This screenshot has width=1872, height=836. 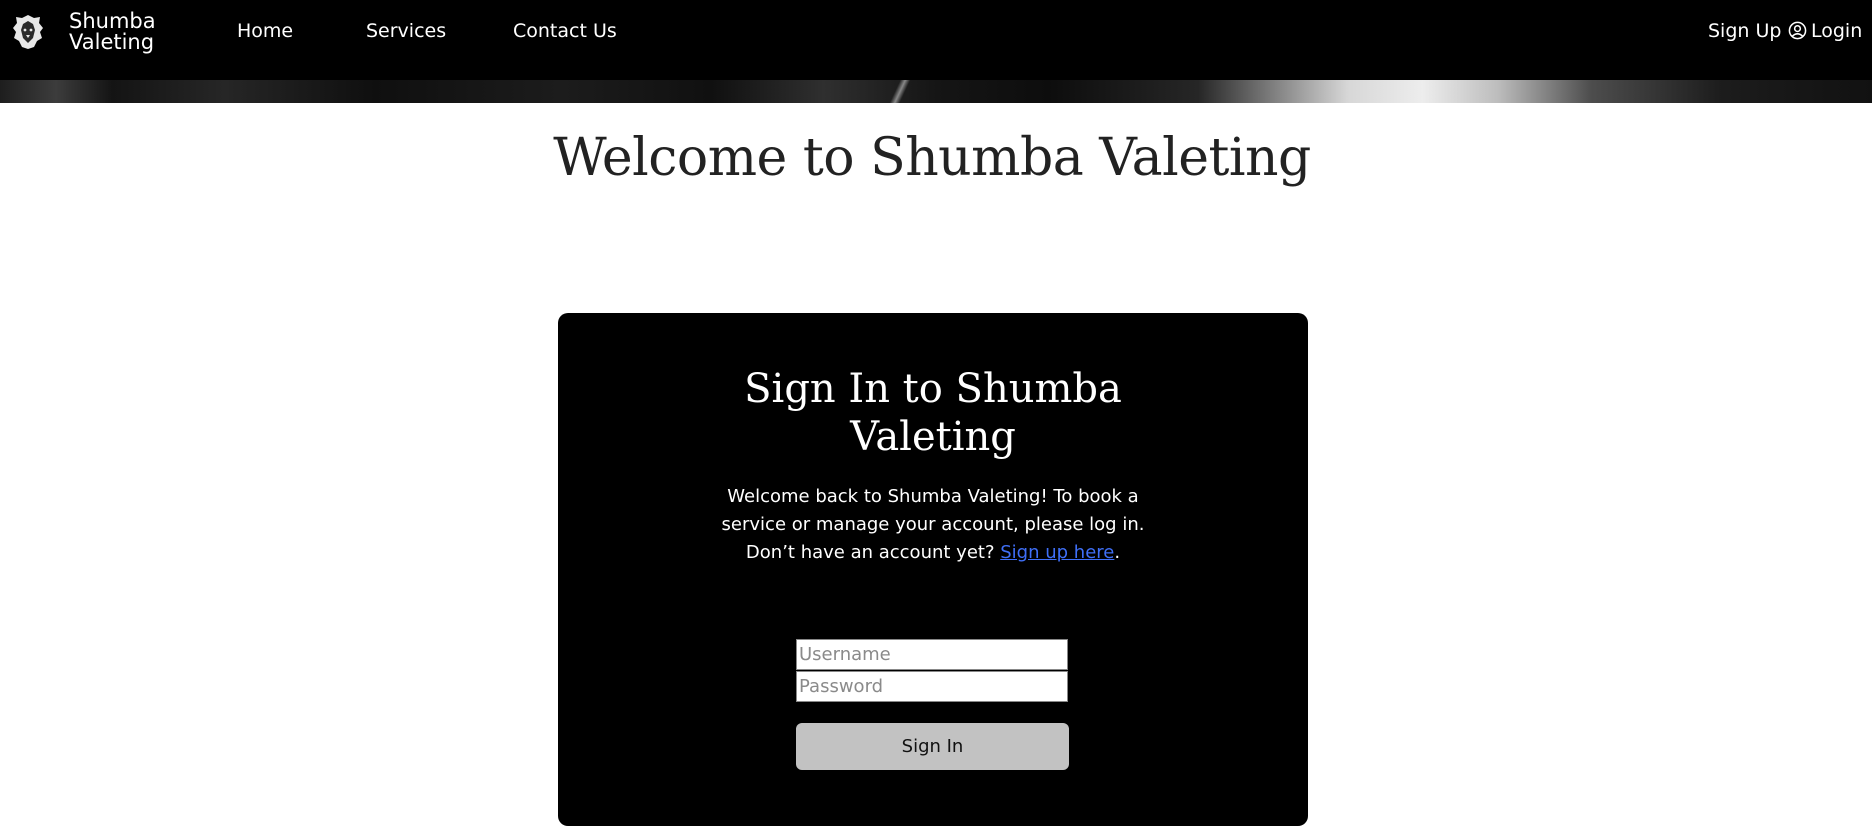 I want to click on signin-intro-suffix: ., so click(x=1117, y=552).